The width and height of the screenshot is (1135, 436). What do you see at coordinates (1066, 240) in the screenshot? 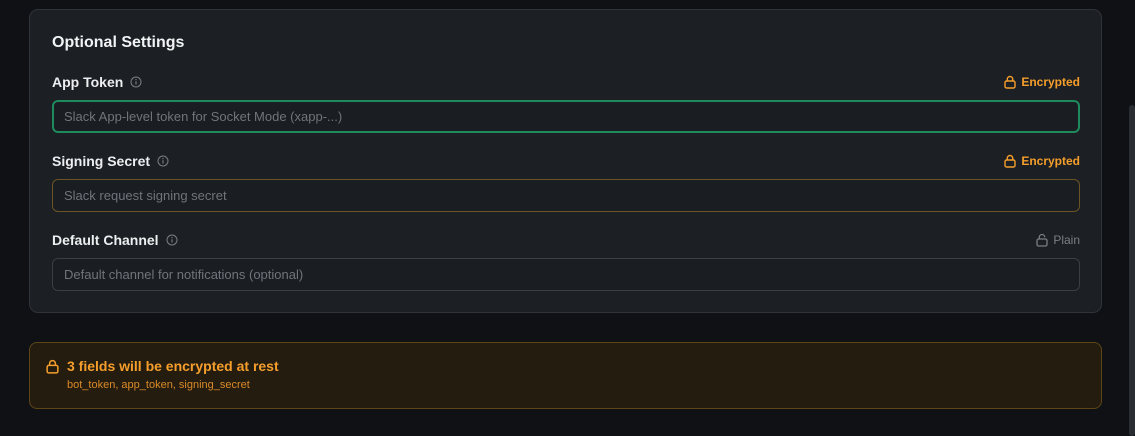
I see `badge-label: Plain` at bounding box center [1066, 240].